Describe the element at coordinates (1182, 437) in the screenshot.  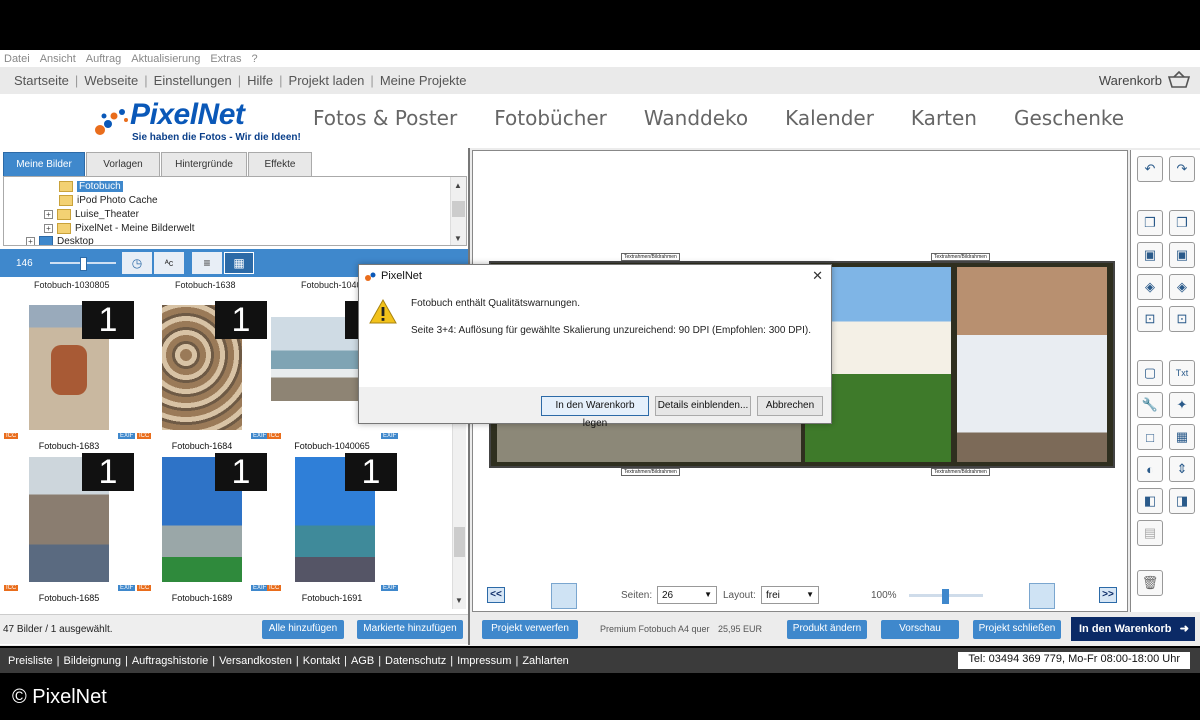
I see `color-grid-icon: ▦` at that location.